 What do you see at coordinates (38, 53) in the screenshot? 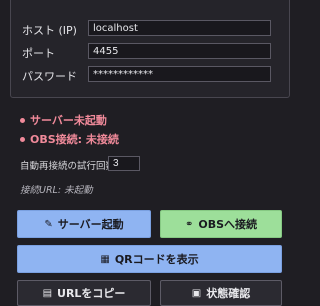
I see `port-label: ポート` at bounding box center [38, 53].